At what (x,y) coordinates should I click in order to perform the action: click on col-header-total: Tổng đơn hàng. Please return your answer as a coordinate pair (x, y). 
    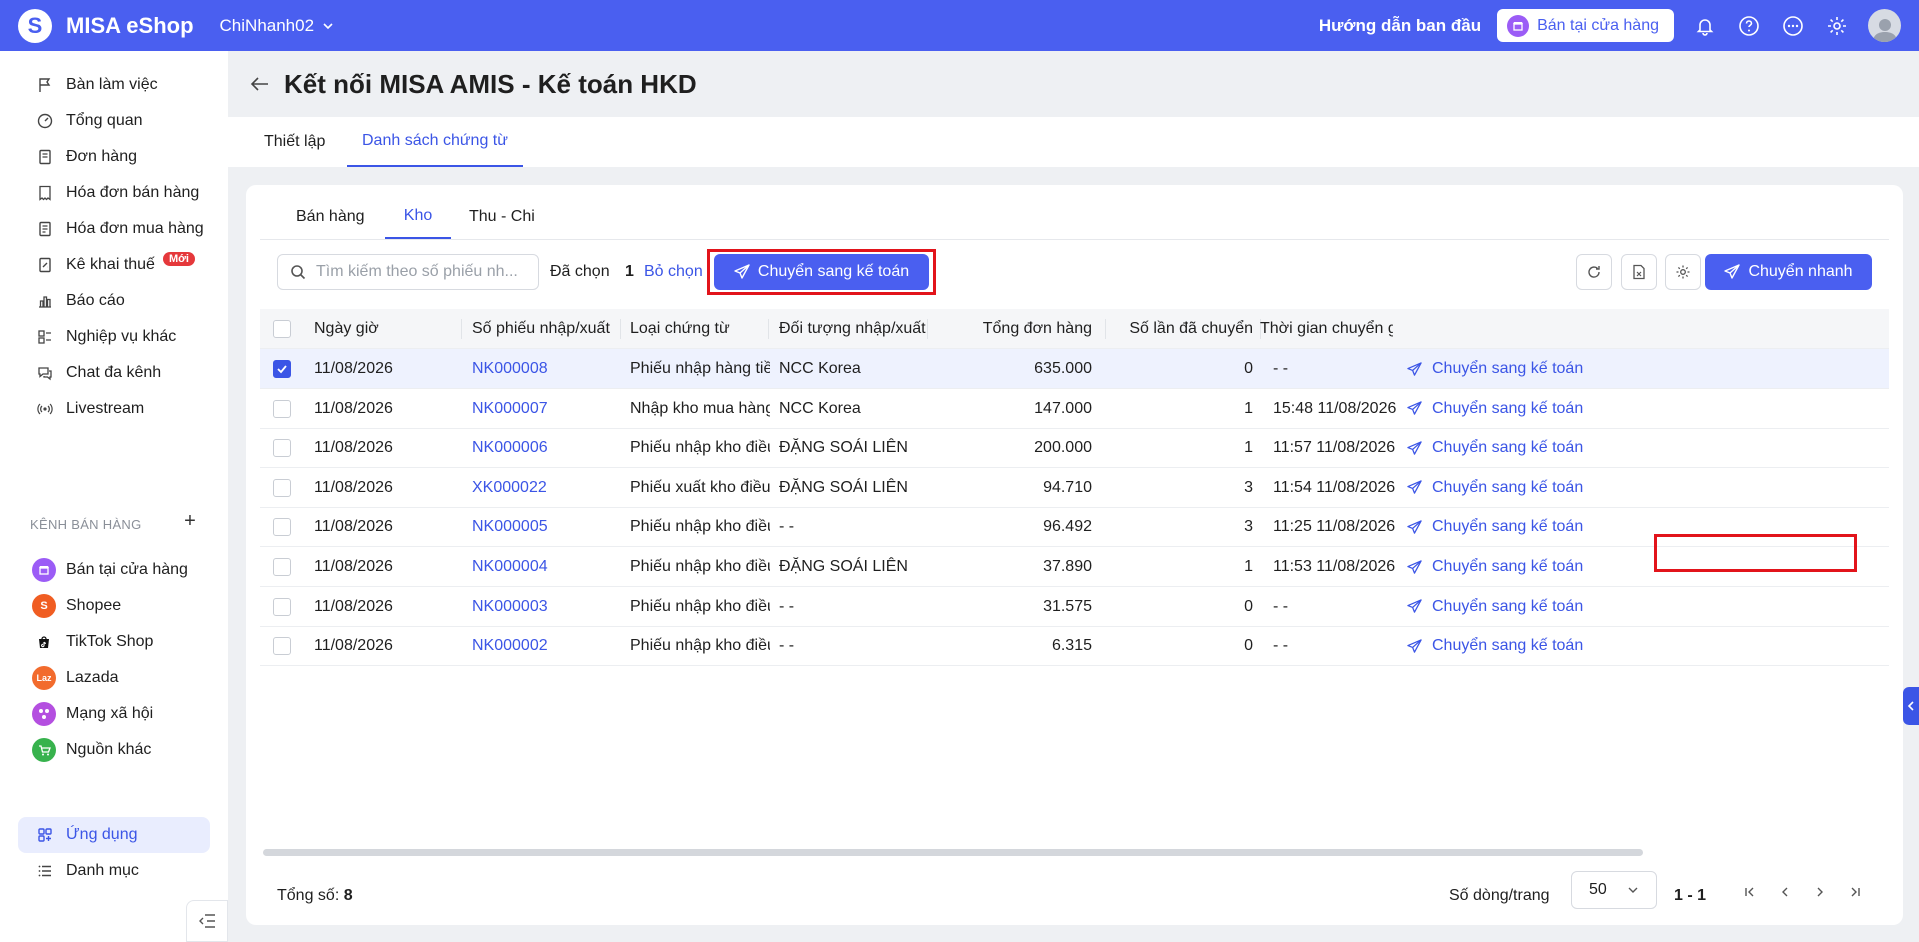
    Looking at the image, I should click on (1011, 329).